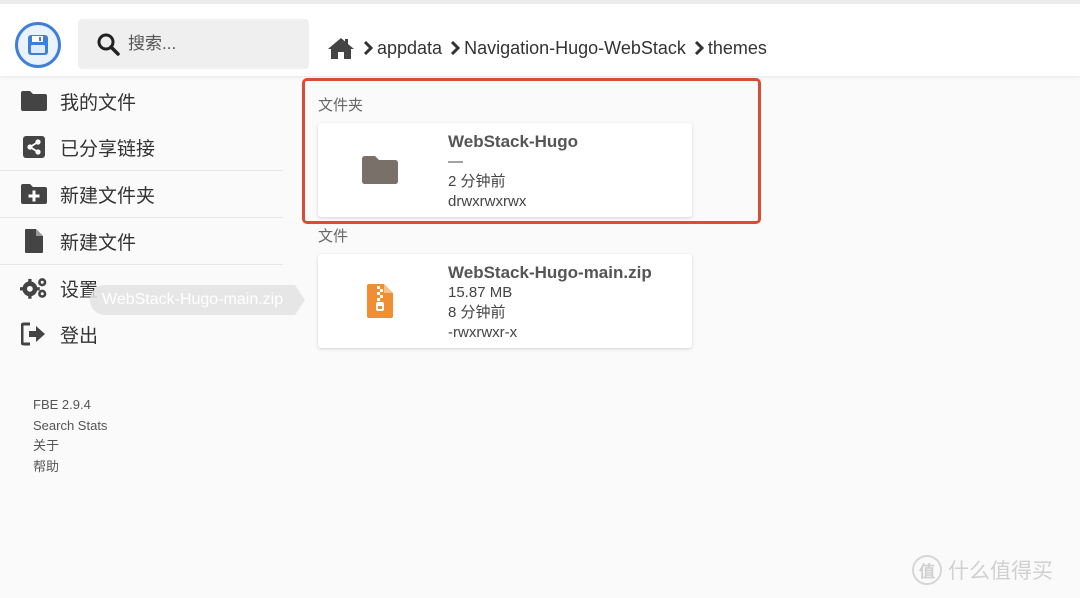 This screenshot has height=598, width=1080. What do you see at coordinates (141, 194) in the screenshot?
I see `sidebar-item-new-folder: 新建文件夹` at bounding box center [141, 194].